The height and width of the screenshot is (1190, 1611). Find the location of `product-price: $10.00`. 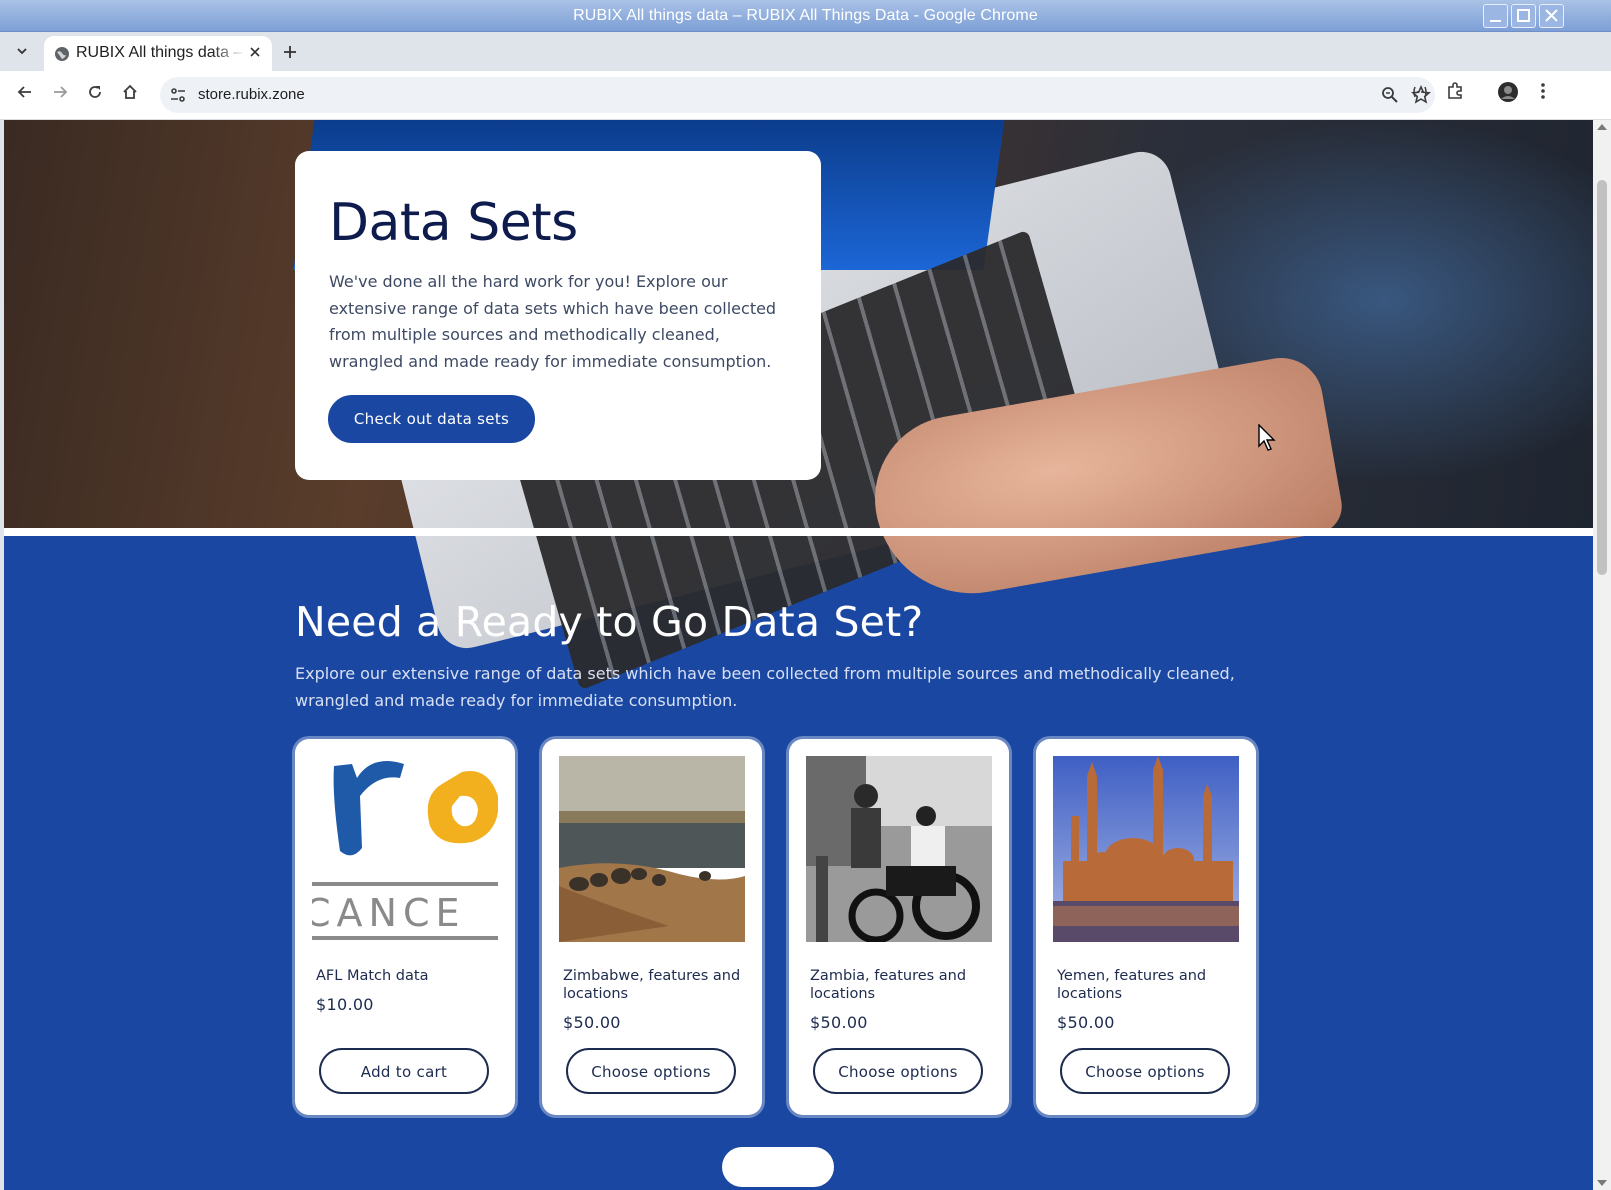

product-price: $10.00 is located at coordinates (345, 1004).